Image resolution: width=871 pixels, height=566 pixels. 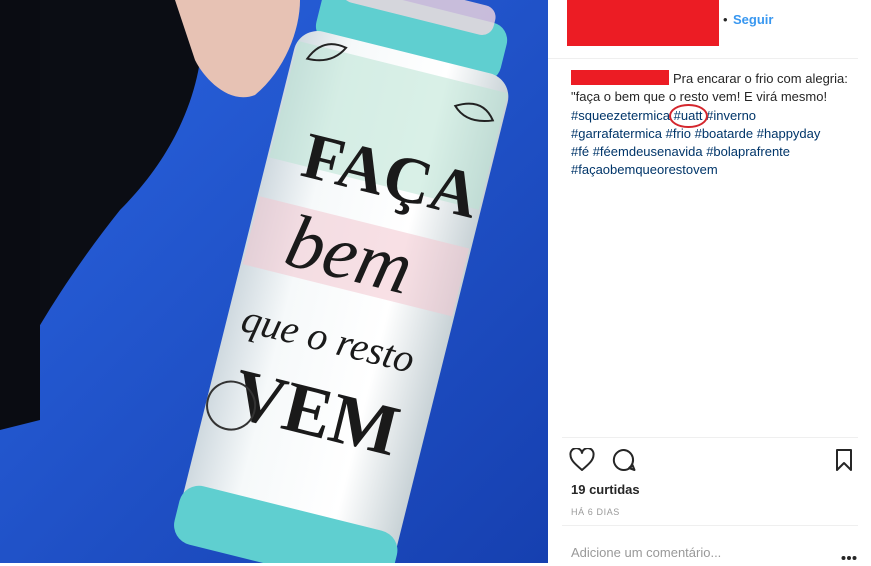 What do you see at coordinates (580, 151) in the screenshot?
I see `hashtag-link: #fé` at bounding box center [580, 151].